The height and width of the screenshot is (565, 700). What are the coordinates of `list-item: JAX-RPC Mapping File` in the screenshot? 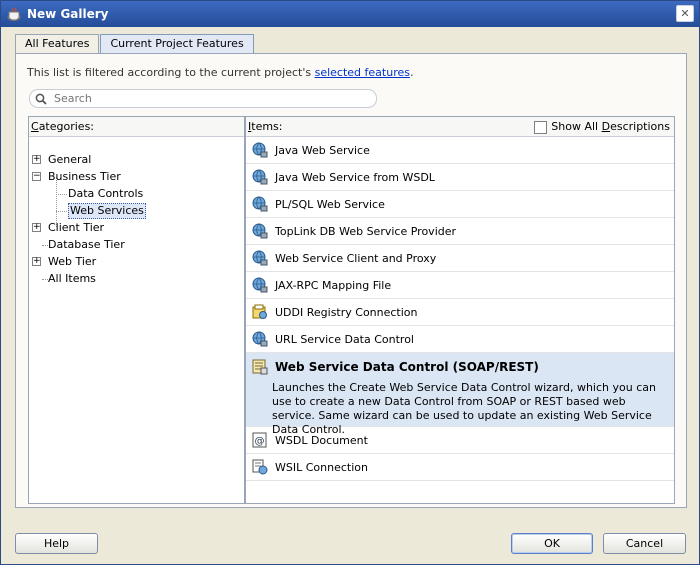 It's located at (460, 285).